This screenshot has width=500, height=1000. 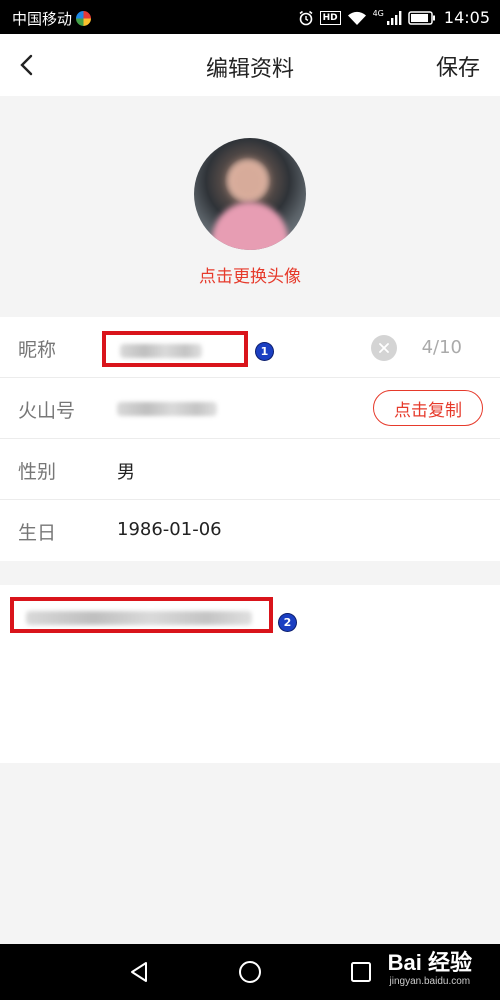 I want to click on gender-row: 性别 男, so click(x=250, y=469).